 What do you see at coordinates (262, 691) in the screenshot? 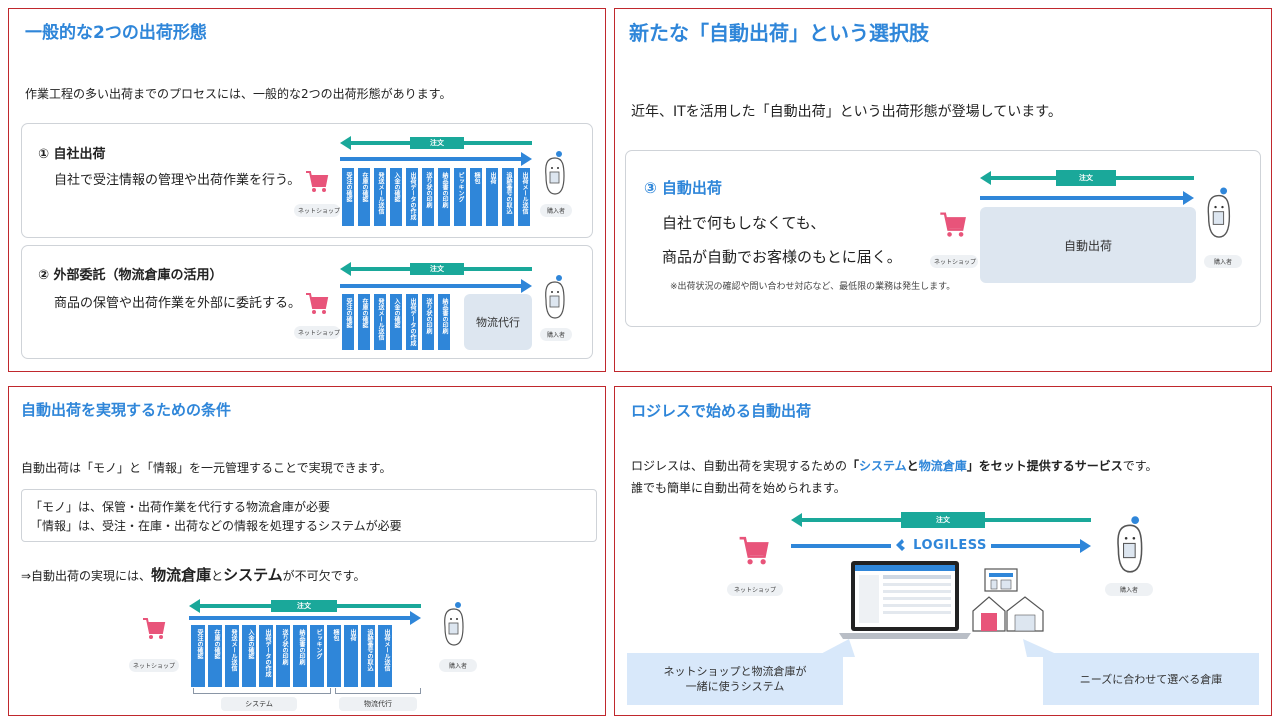
I see `system-brace` at bounding box center [262, 691].